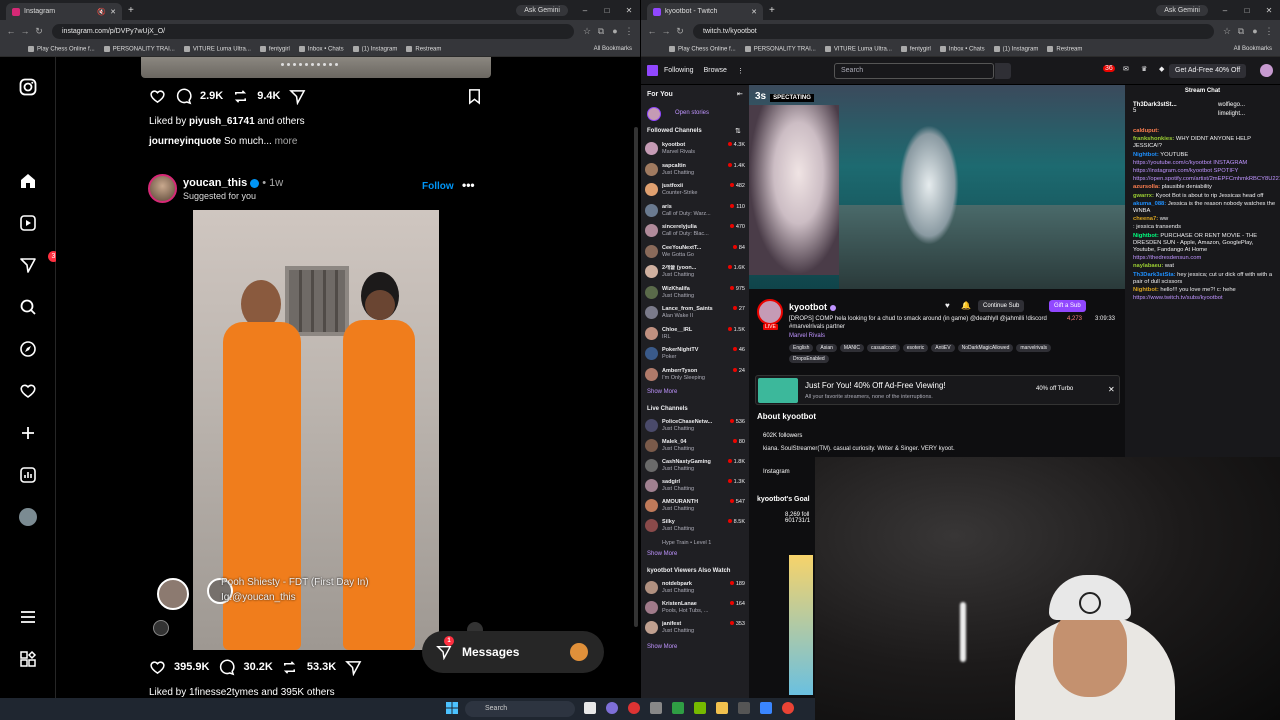 The width and height of the screenshot is (1280, 720). What do you see at coordinates (1247, 10) in the screenshot?
I see `maximize-button: □` at bounding box center [1247, 10].